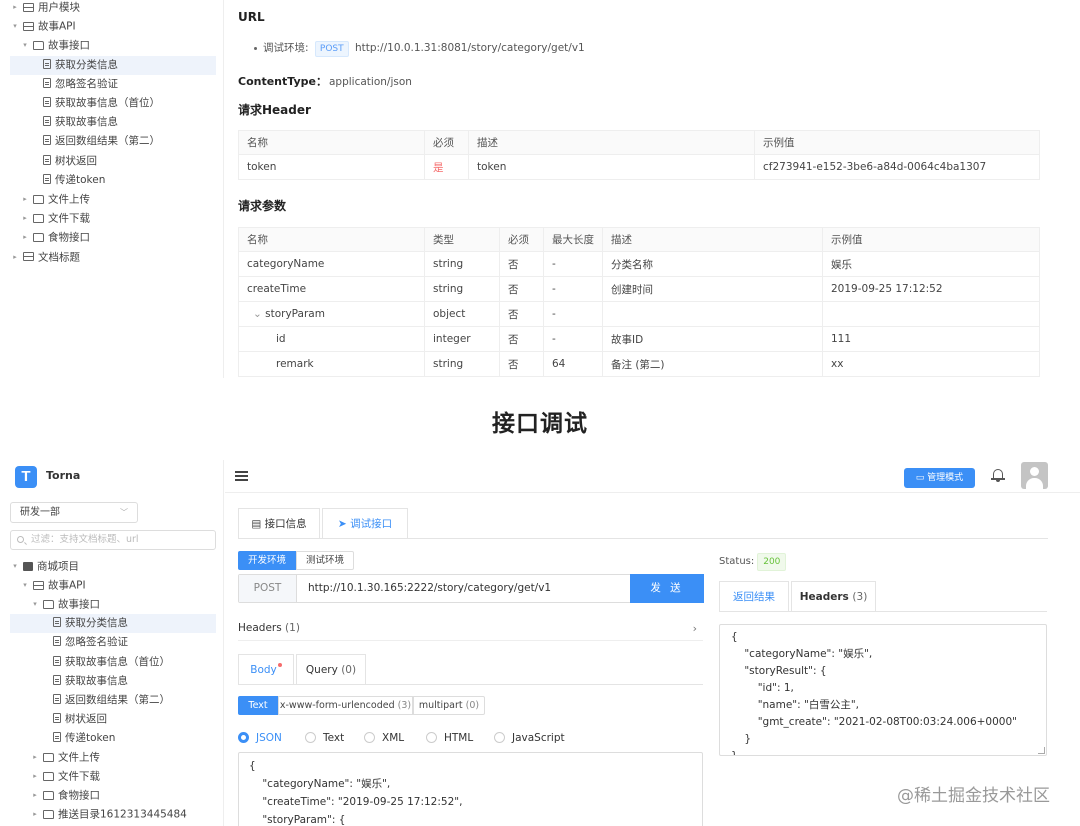 The image size is (1080, 826). What do you see at coordinates (470, 628) in the screenshot?
I see `headers-collapse: Headers (1) ›` at bounding box center [470, 628].